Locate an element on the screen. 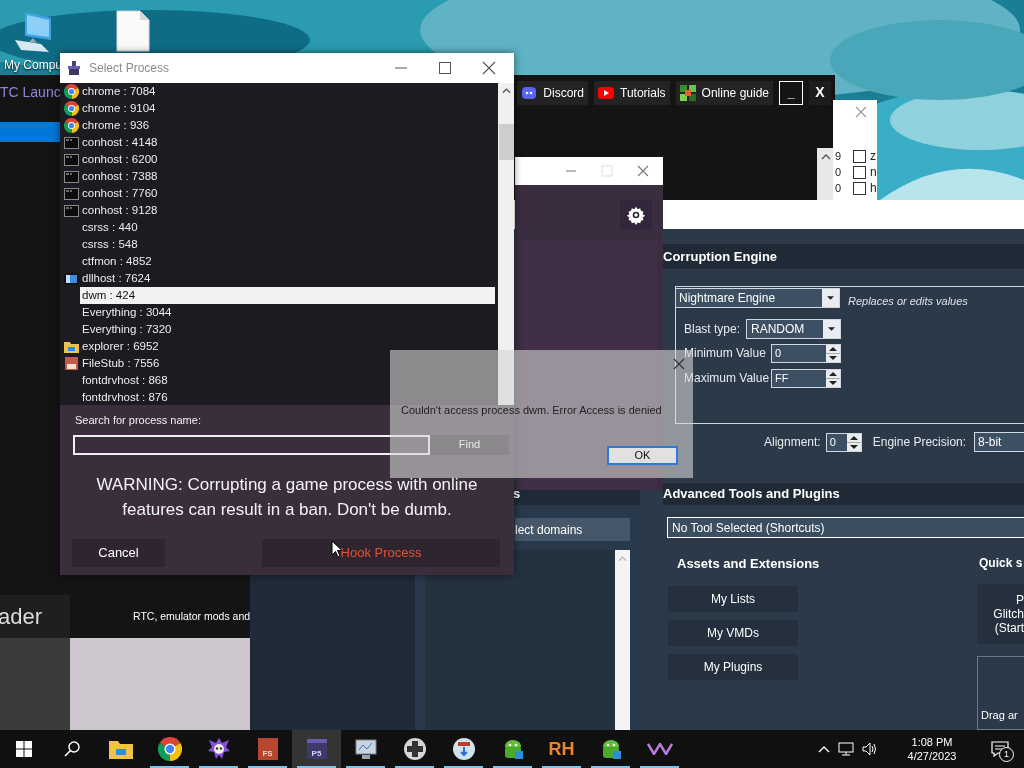  drop-hint: Drag ar is located at coordinates (999, 715).